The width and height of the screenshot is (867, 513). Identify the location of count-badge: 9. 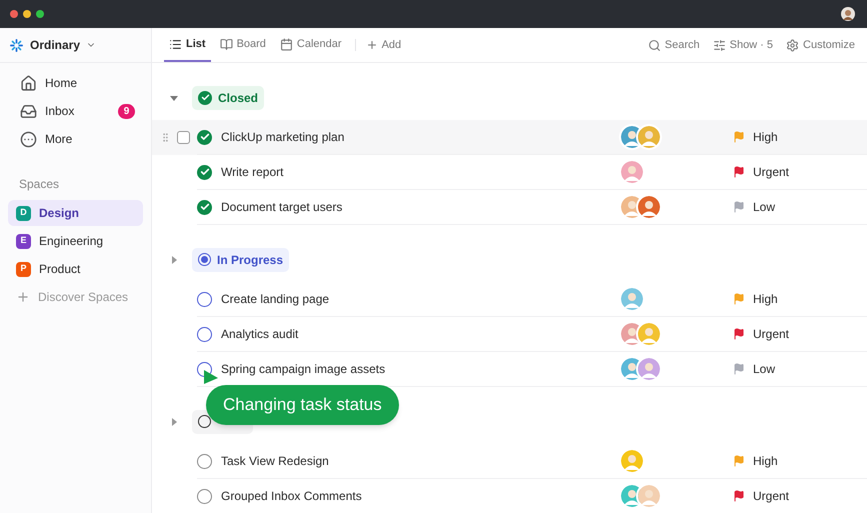
(126, 111).